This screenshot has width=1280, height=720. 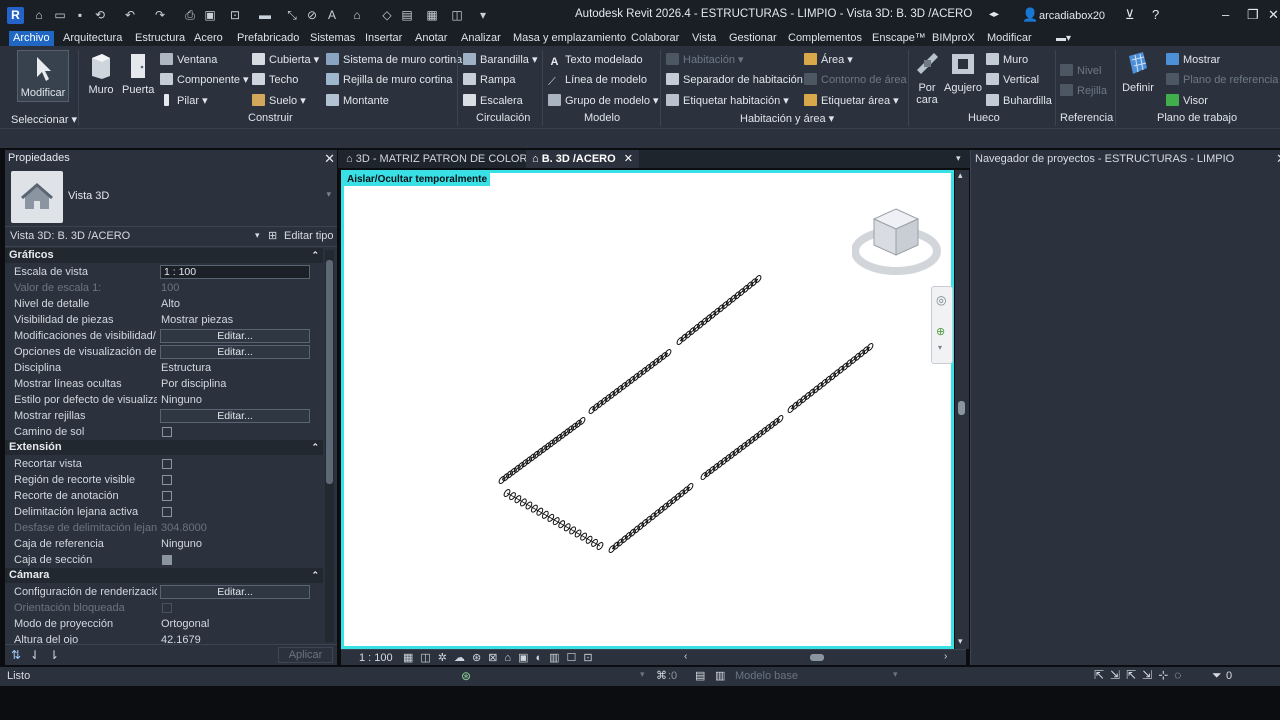 I want to click on revit-logo: R, so click(x=15, y=15).